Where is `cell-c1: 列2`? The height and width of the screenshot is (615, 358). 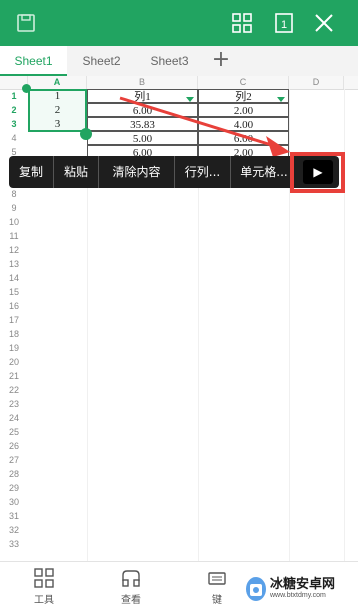 cell-c1: 列2 is located at coordinates (243, 96).